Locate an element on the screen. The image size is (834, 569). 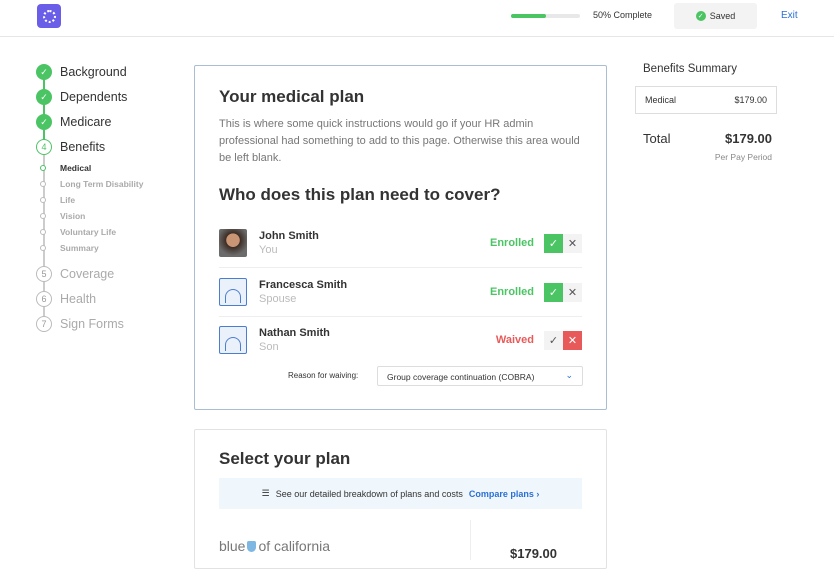
step-label: Sign Forms is located at coordinates (92, 324).